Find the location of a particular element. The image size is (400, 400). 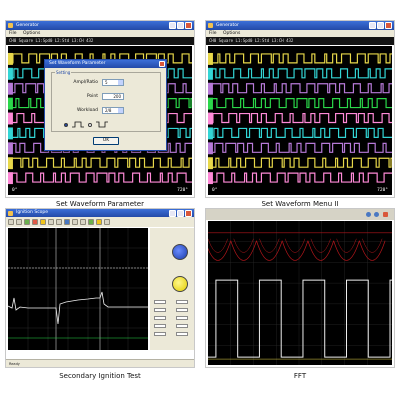

shape-radio-pulse-low is located at coordinates (90, 124).